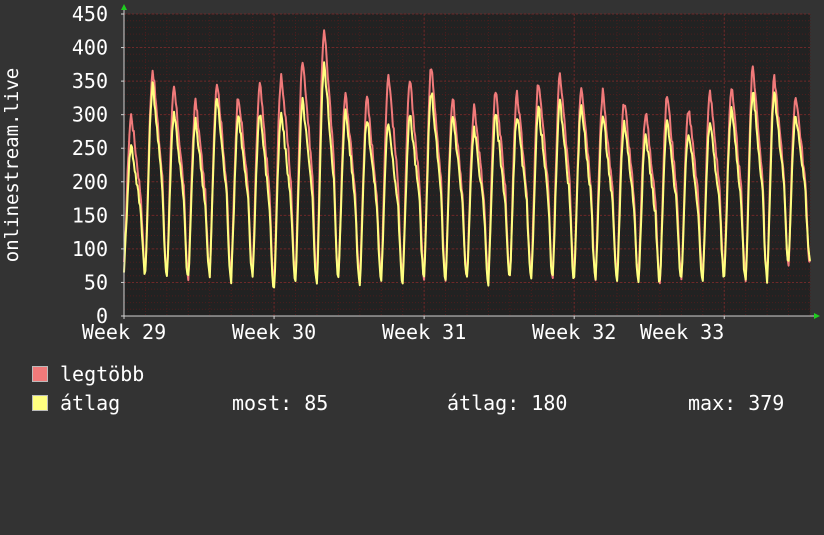 The height and width of the screenshot is (535, 824). Describe the element at coordinates (102, 374) in the screenshot. I see `legend-label-max: legtöbb` at that location.